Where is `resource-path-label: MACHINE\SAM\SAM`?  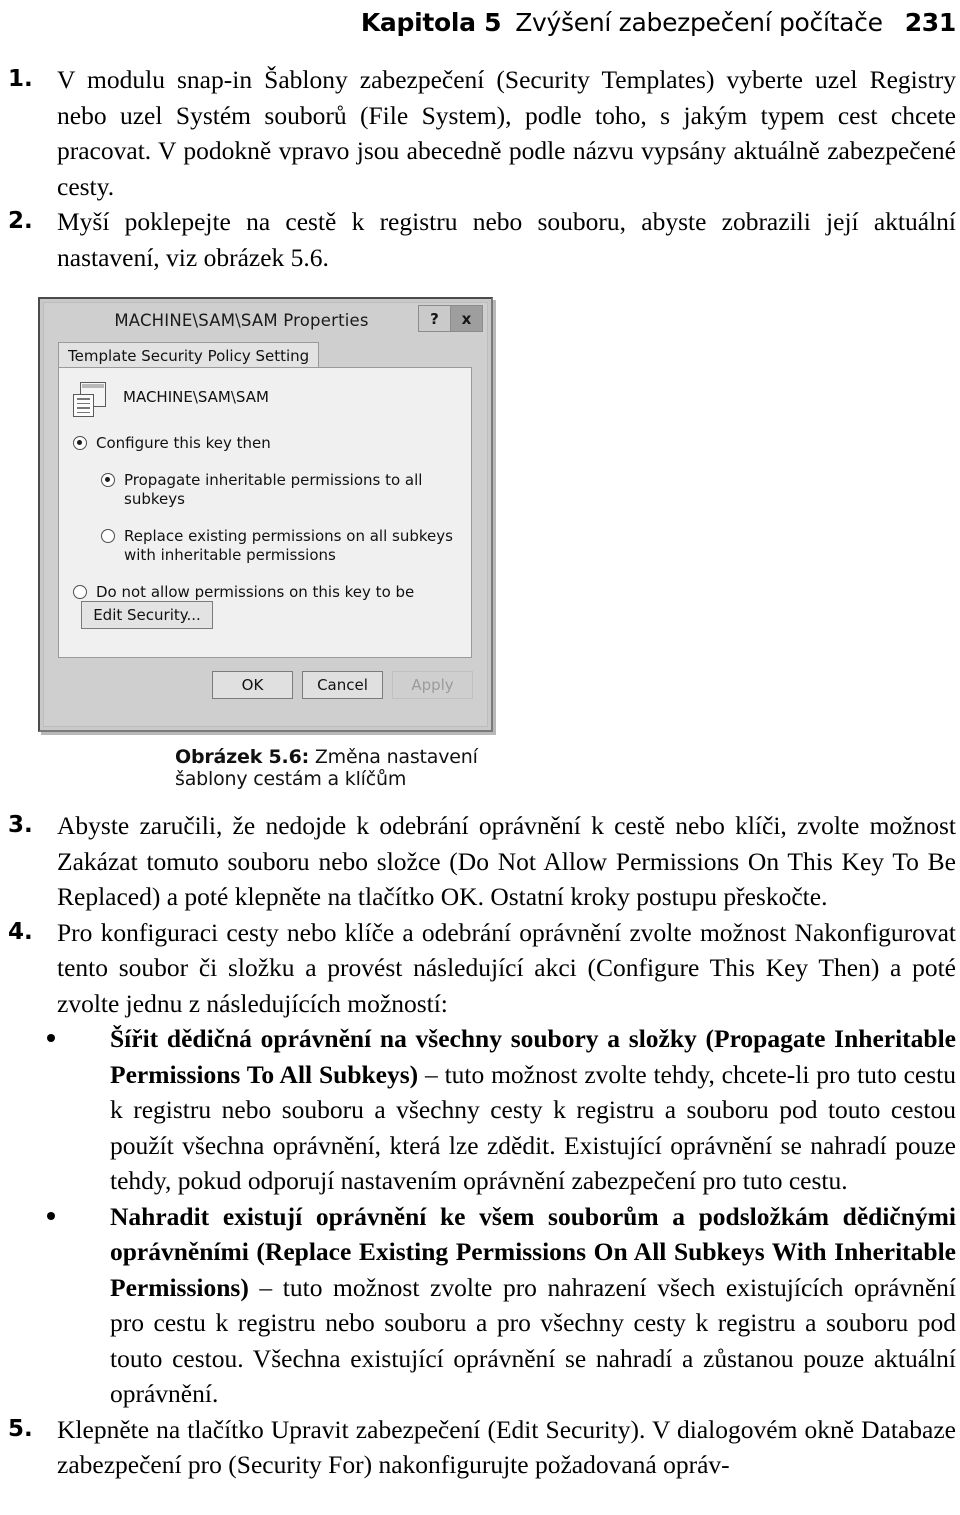 resource-path-label: MACHINE\SAM\SAM is located at coordinates (196, 397).